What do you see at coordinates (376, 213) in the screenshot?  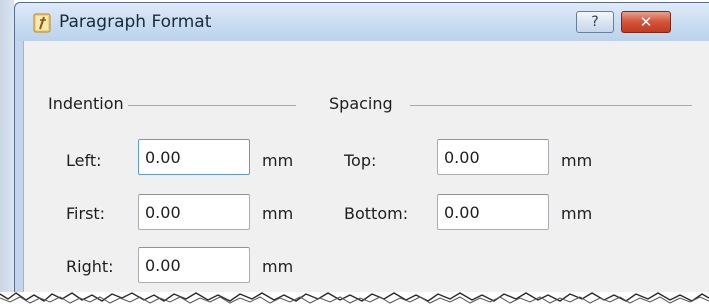 I see `bottom-label: Bottom:` at bounding box center [376, 213].